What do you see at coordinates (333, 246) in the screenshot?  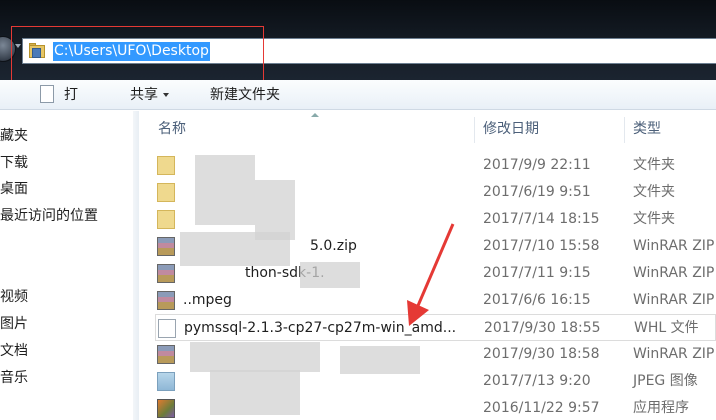 I see `file-name: 5.0.zip` at bounding box center [333, 246].